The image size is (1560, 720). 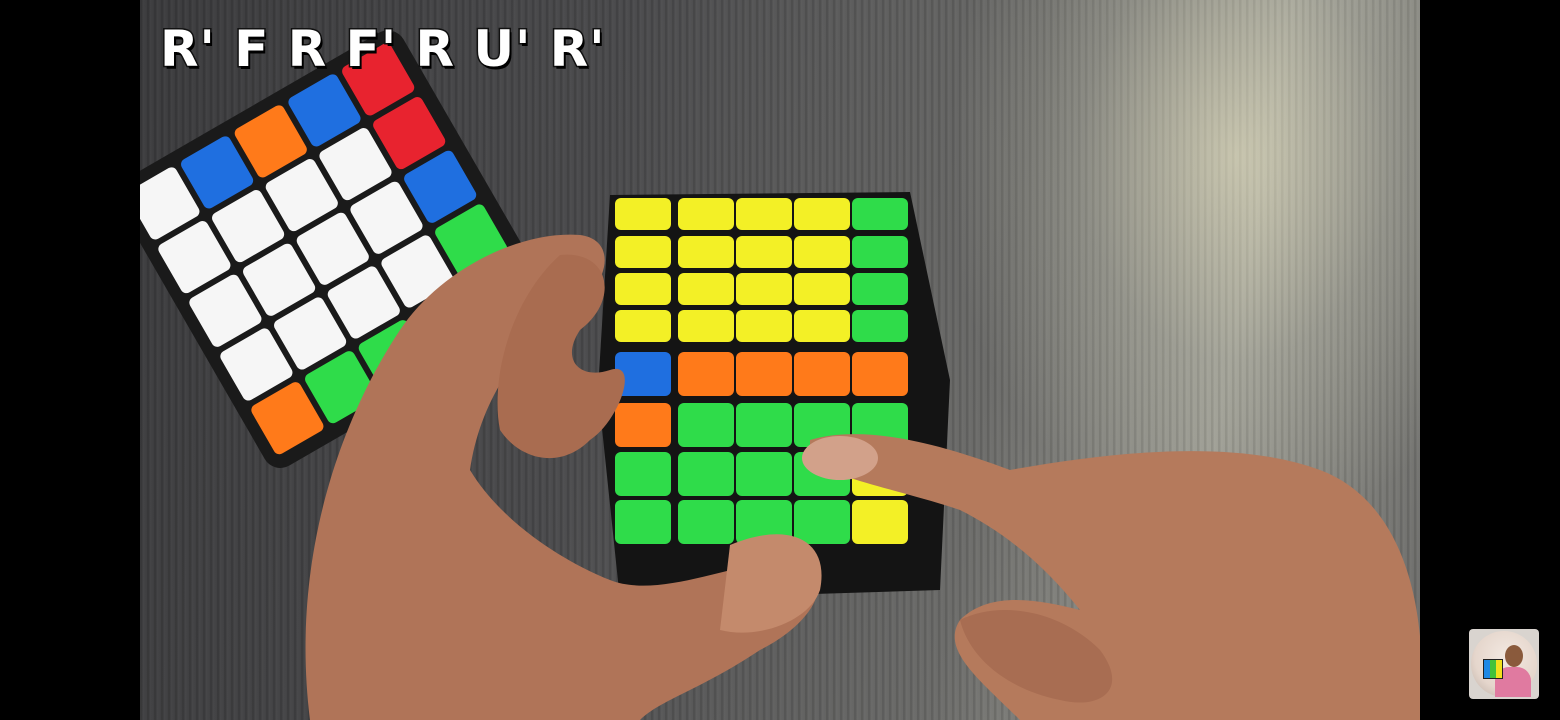 I want to click on algorithm-notation-overlay: R' F R F' R U' R', so click(x=383, y=49).